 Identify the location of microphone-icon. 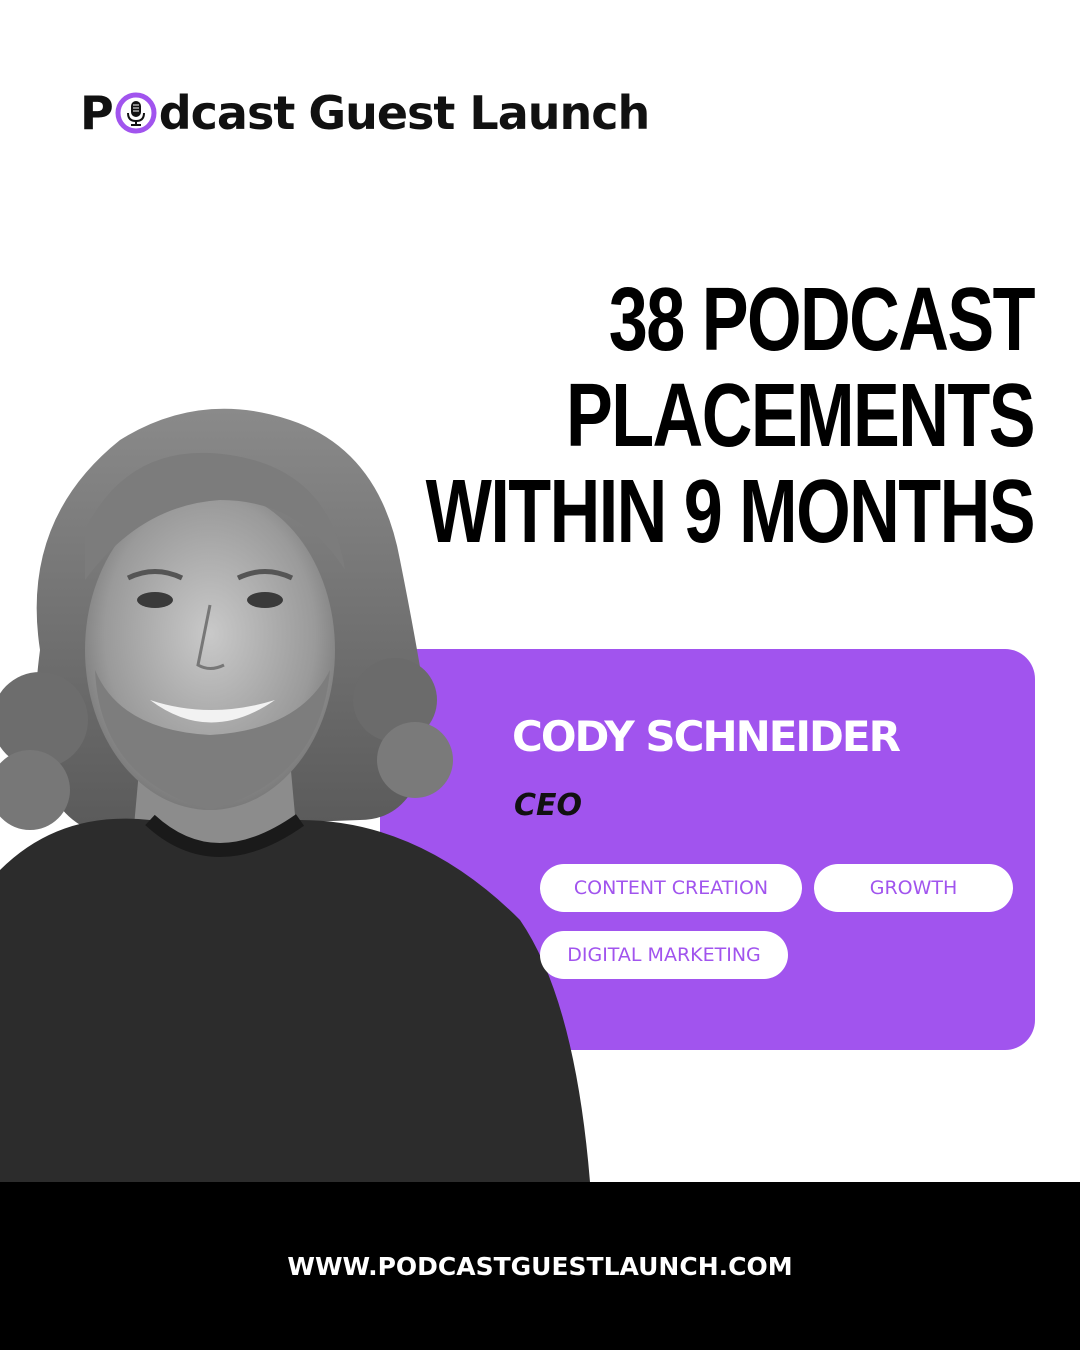
(136, 113).